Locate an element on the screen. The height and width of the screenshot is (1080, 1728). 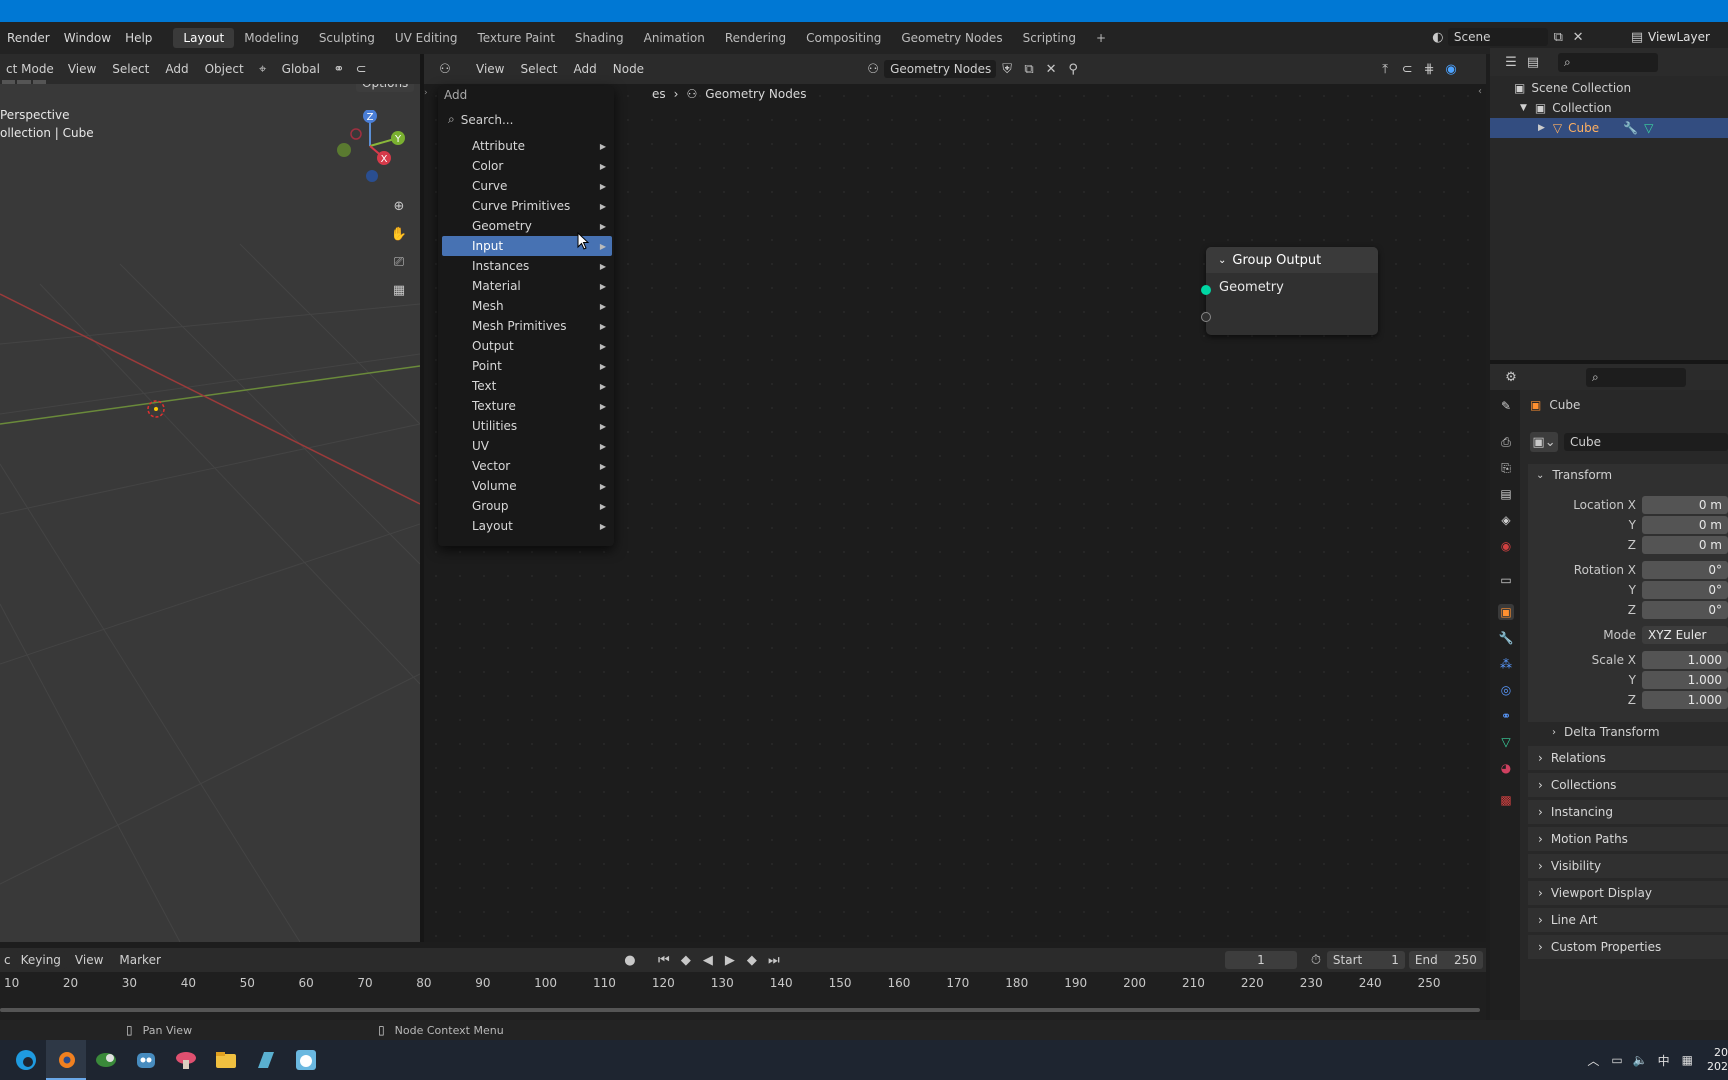
sidebar-toggle-icon: ‹ is located at coordinates (1480, 91).